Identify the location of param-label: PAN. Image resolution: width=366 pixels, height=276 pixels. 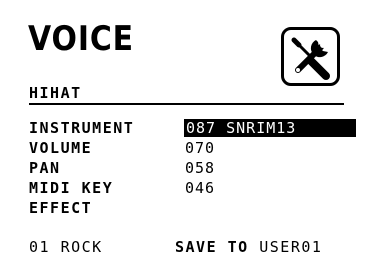
(45, 168).